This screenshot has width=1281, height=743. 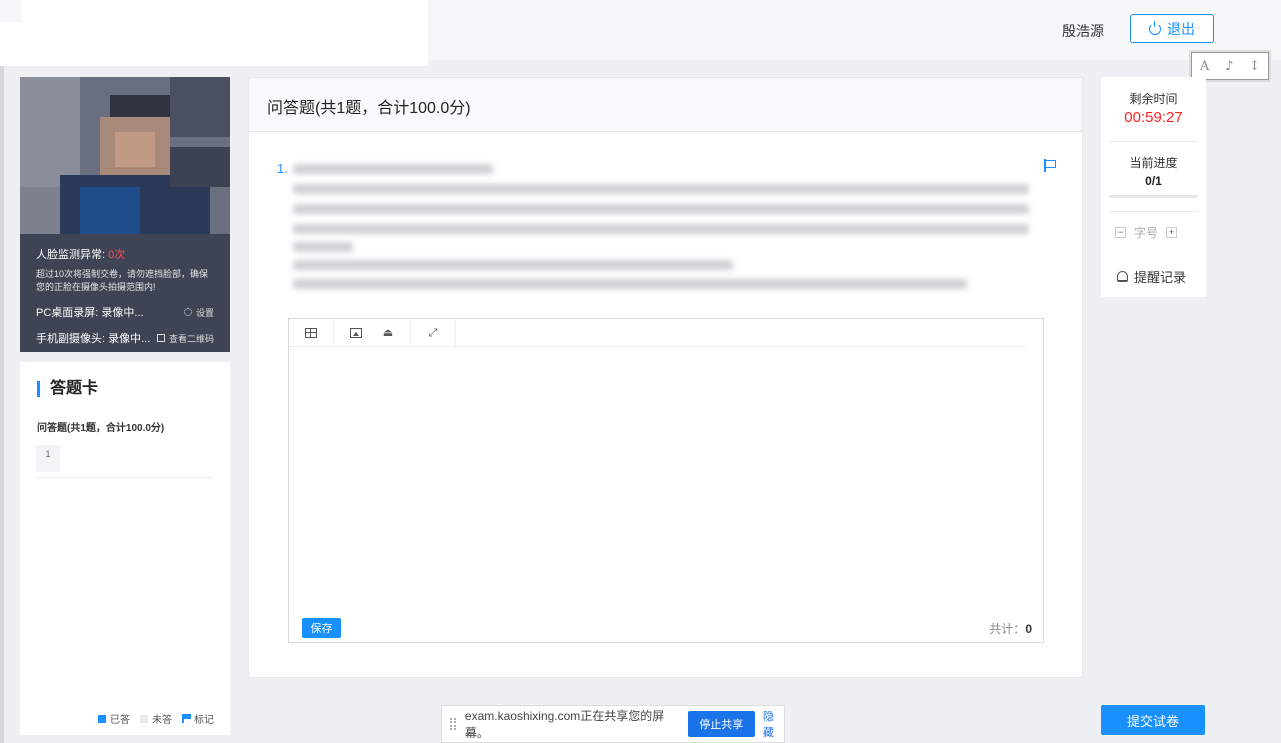 What do you see at coordinates (564, 724) in the screenshot?
I see `share-message: exam.kaoshixing.com正在共享您的屏幕。` at bounding box center [564, 724].